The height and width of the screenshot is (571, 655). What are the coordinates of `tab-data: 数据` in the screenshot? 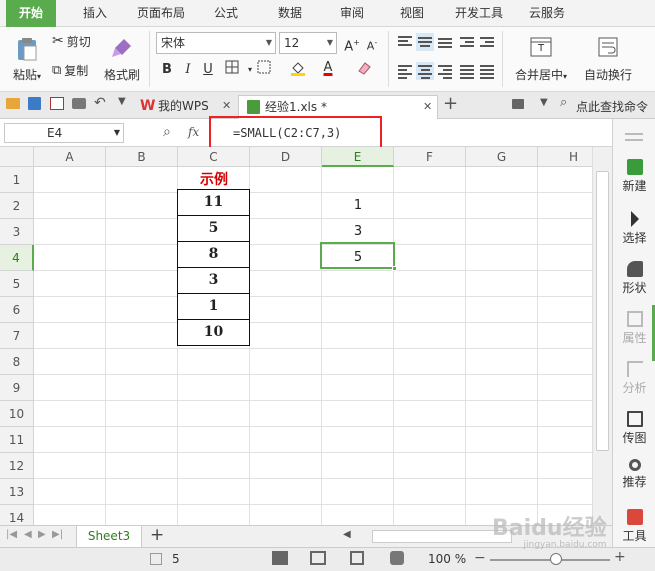 It's located at (290, 13).